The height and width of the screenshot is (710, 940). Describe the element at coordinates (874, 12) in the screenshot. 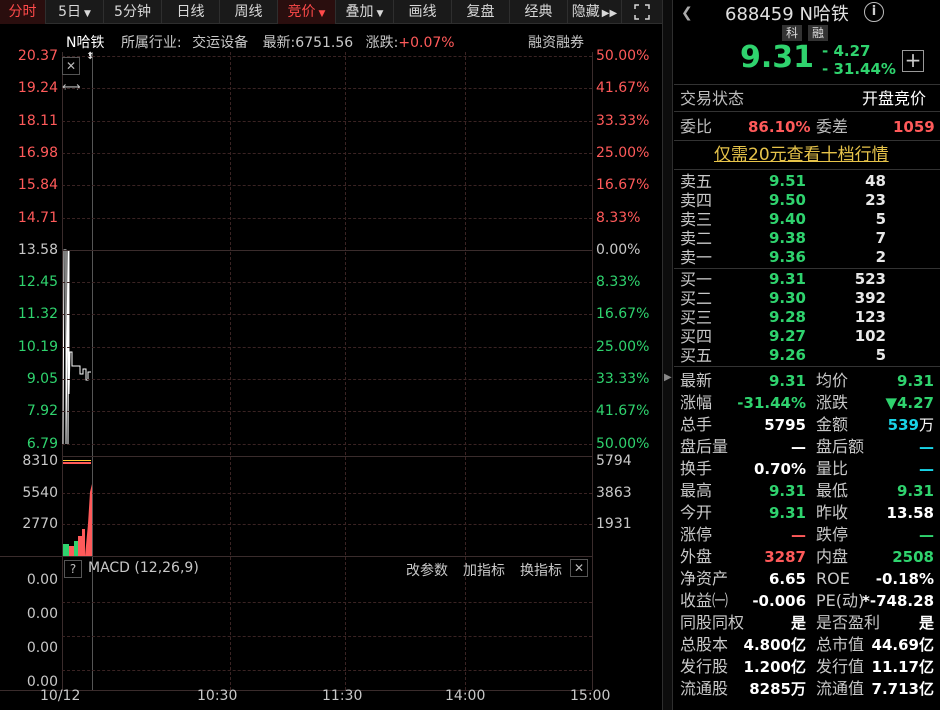

I see `info-icon: i` at that location.